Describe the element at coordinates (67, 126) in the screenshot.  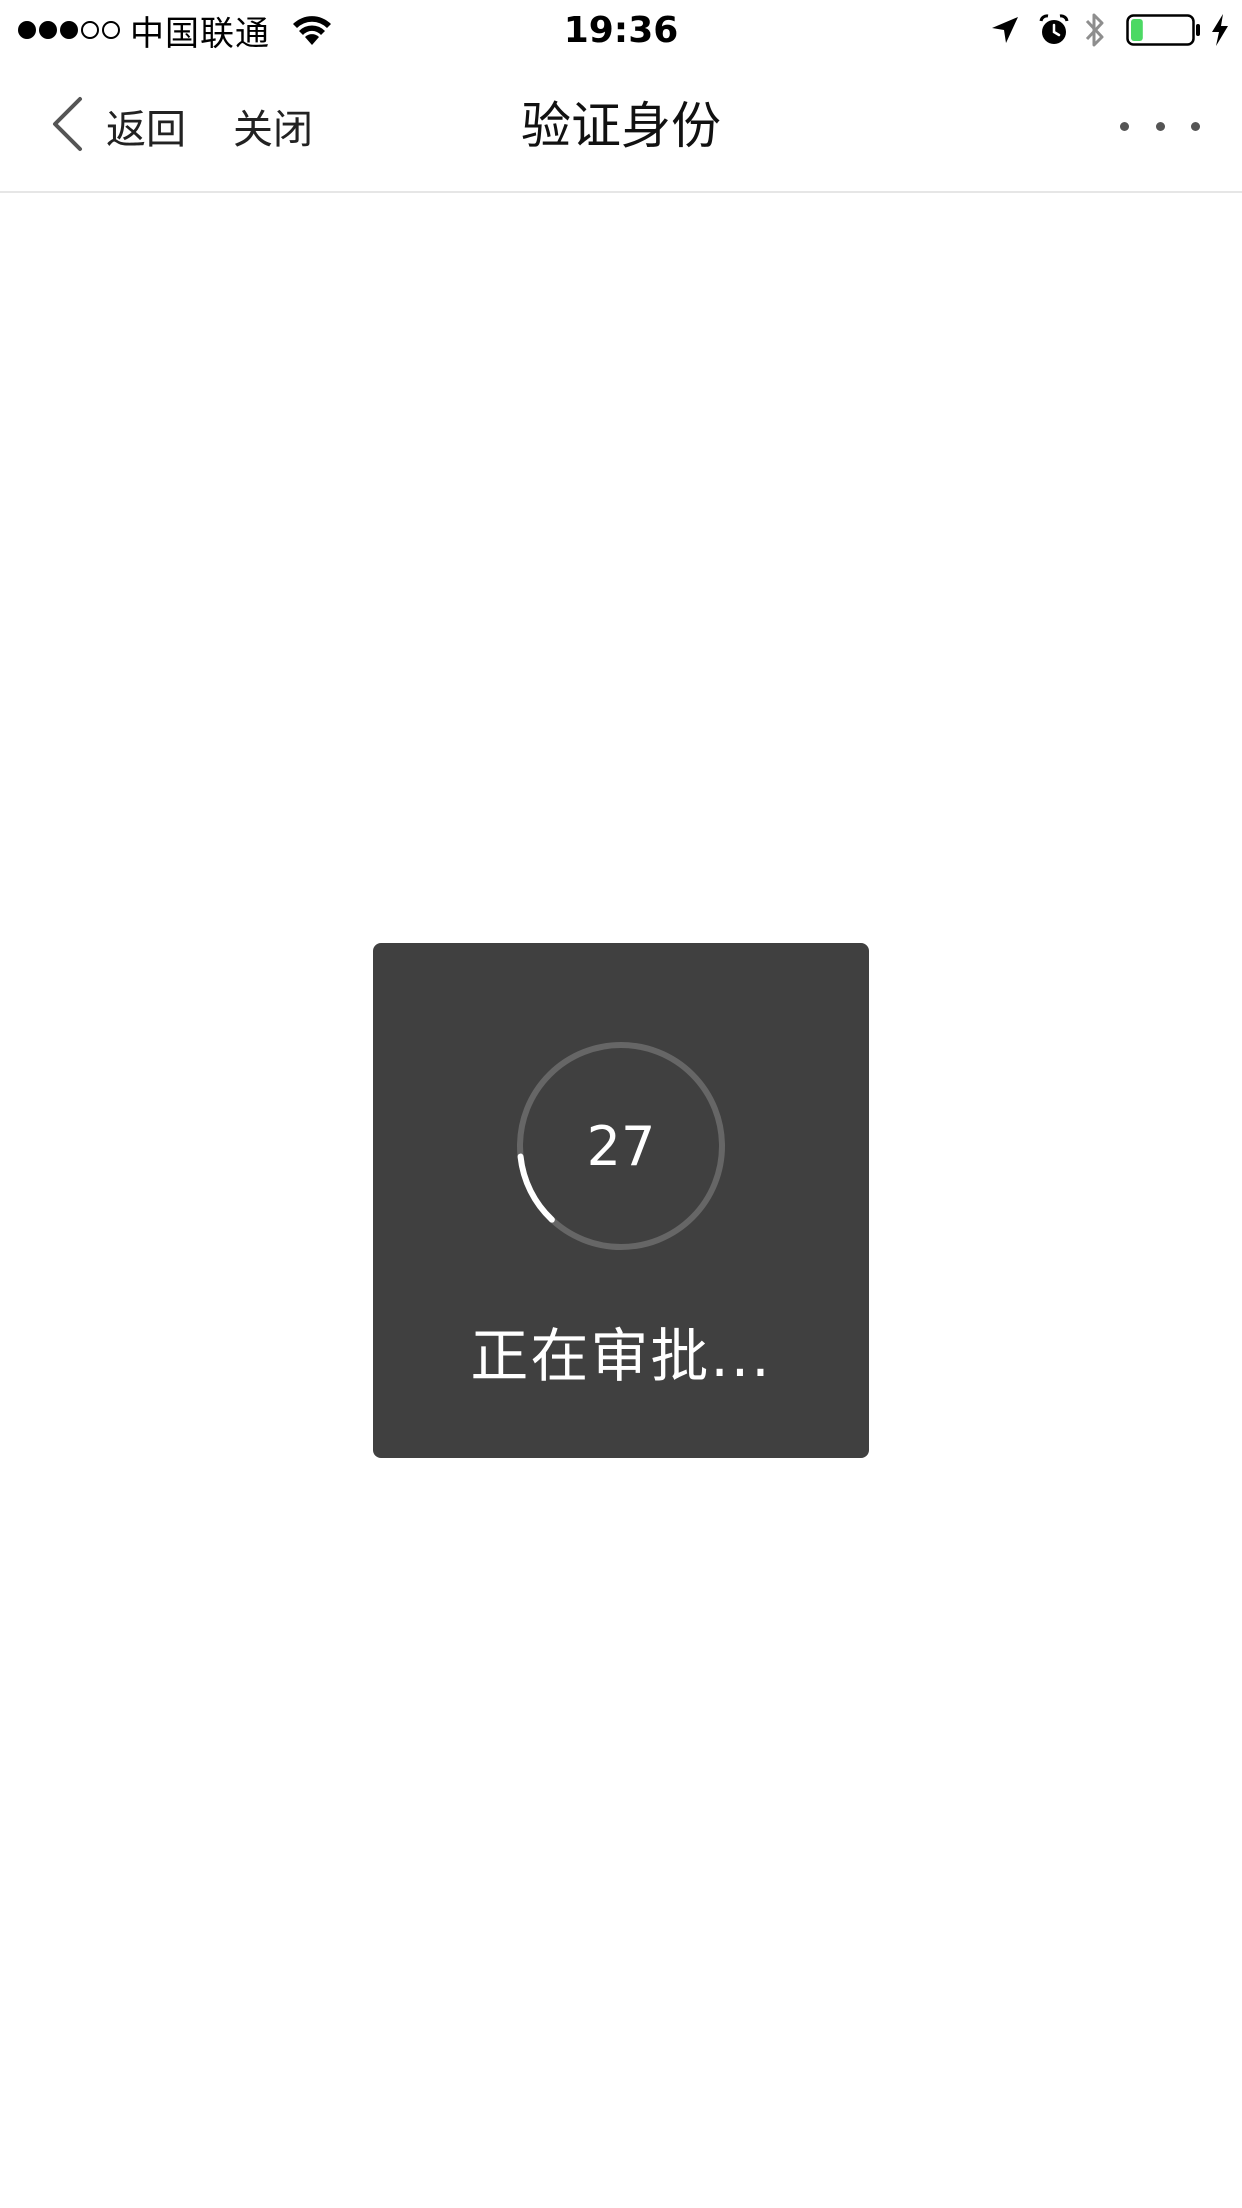
I see `chevron-left-icon` at that location.